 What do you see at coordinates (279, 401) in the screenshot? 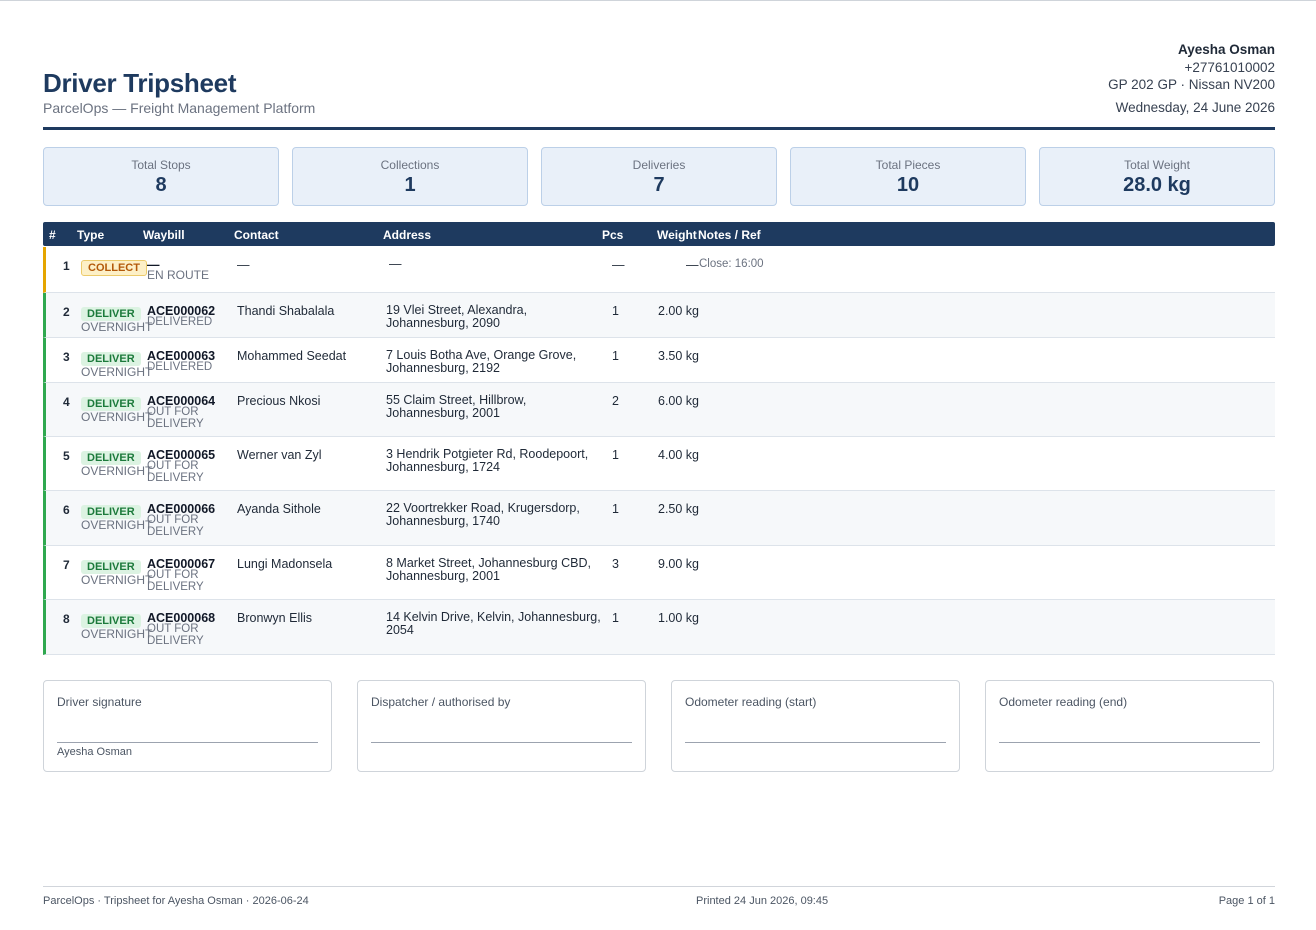
I see `contact-name: Precious Nkosi` at bounding box center [279, 401].